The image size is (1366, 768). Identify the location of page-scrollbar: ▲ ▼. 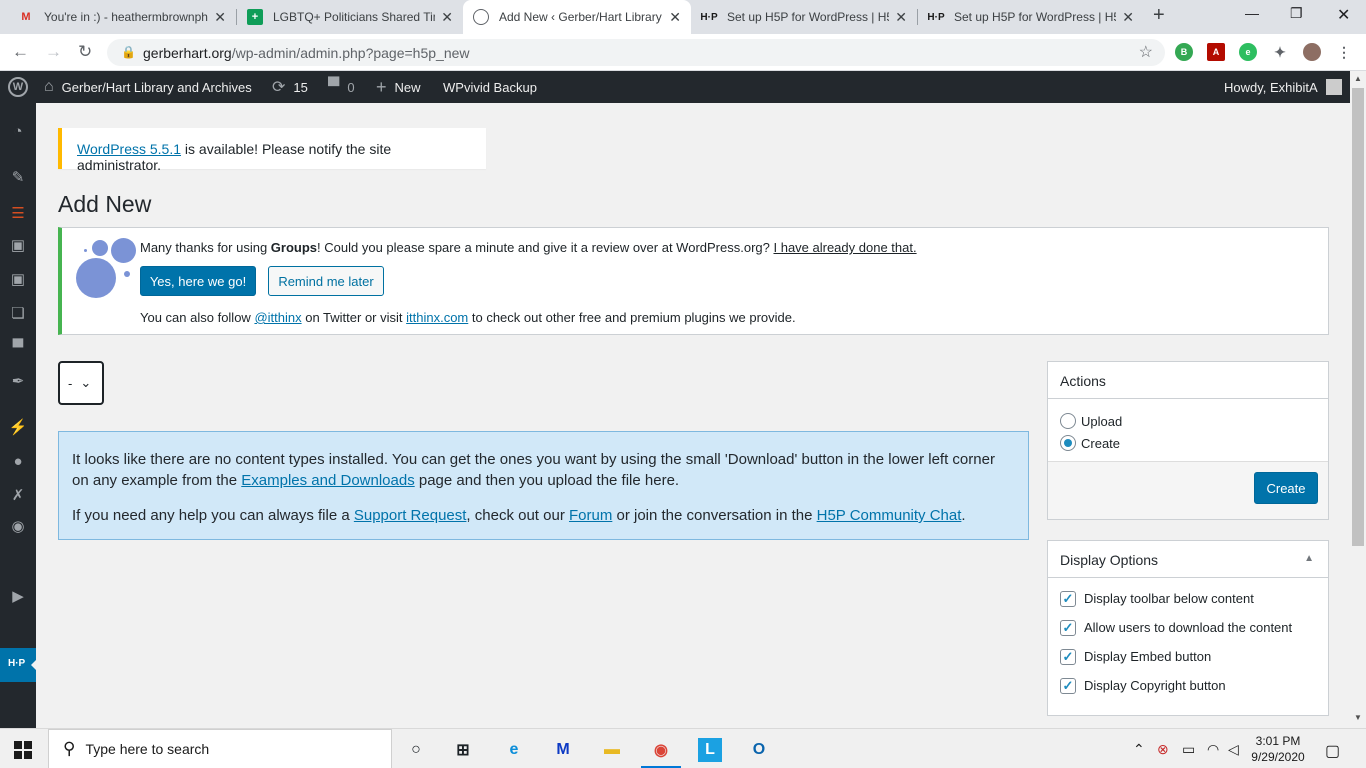
(1358, 399).